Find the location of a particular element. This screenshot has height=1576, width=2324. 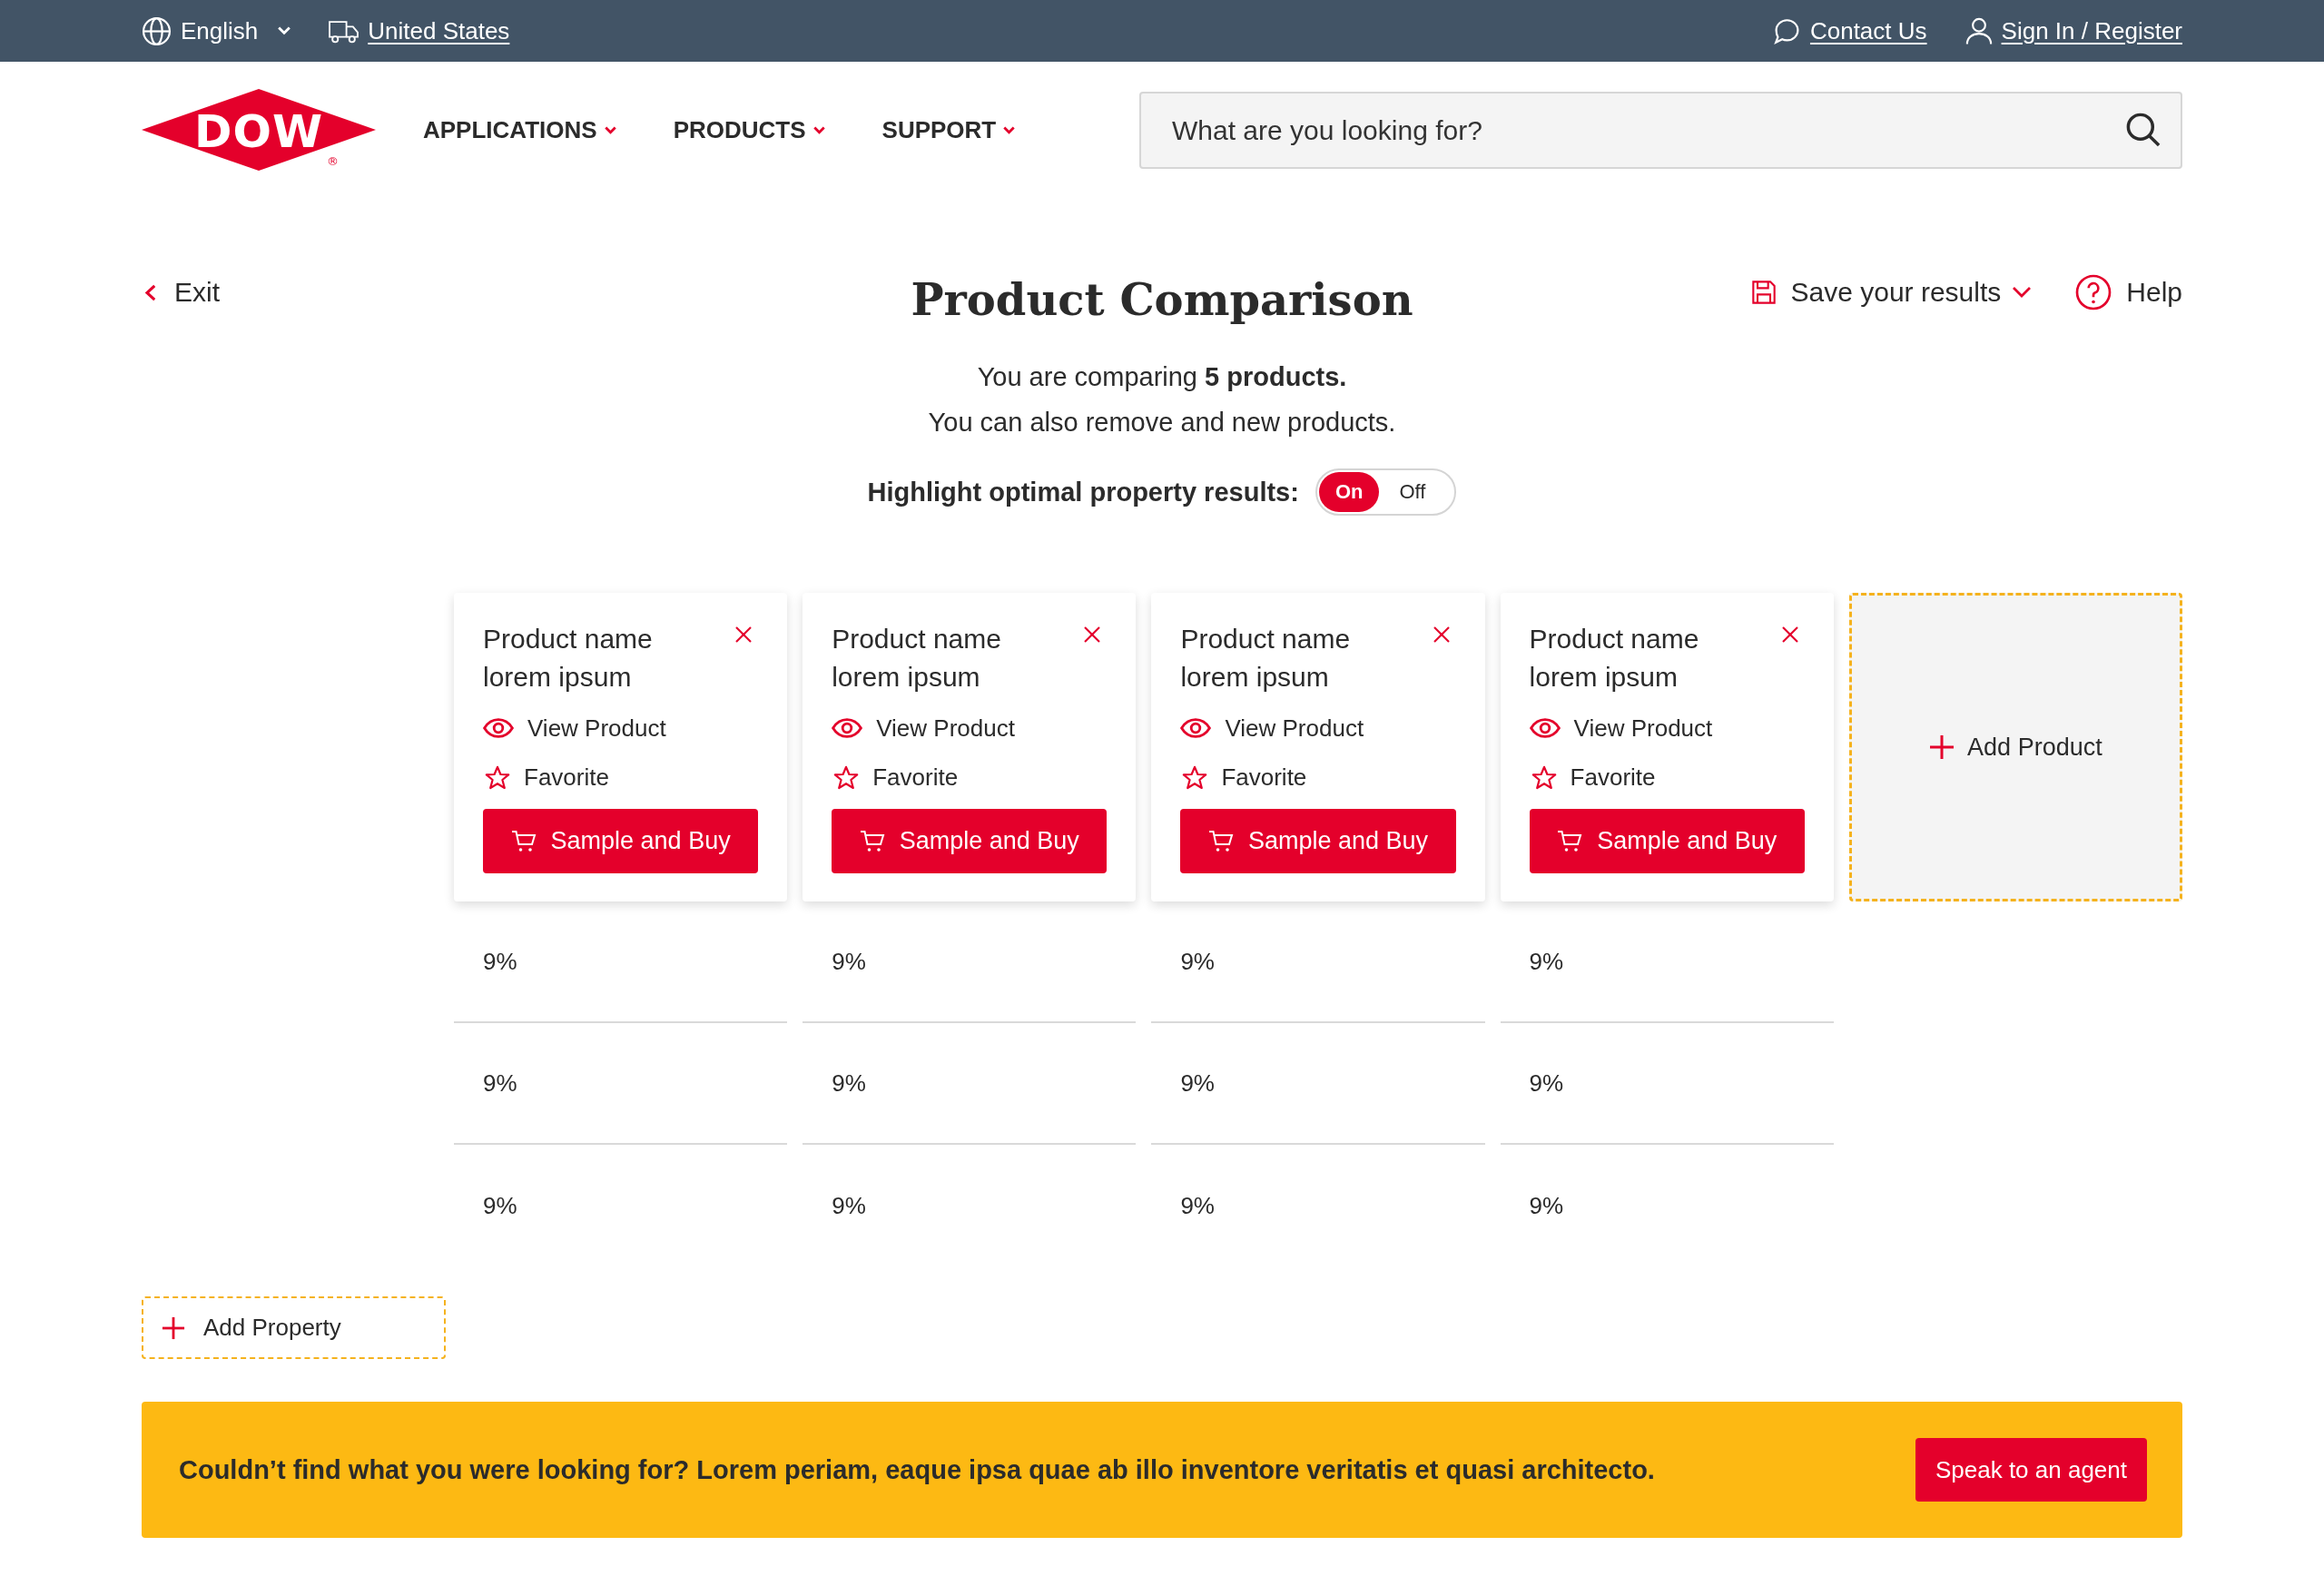

highlight-label: Highlight optimal property results: is located at coordinates (1083, 492).